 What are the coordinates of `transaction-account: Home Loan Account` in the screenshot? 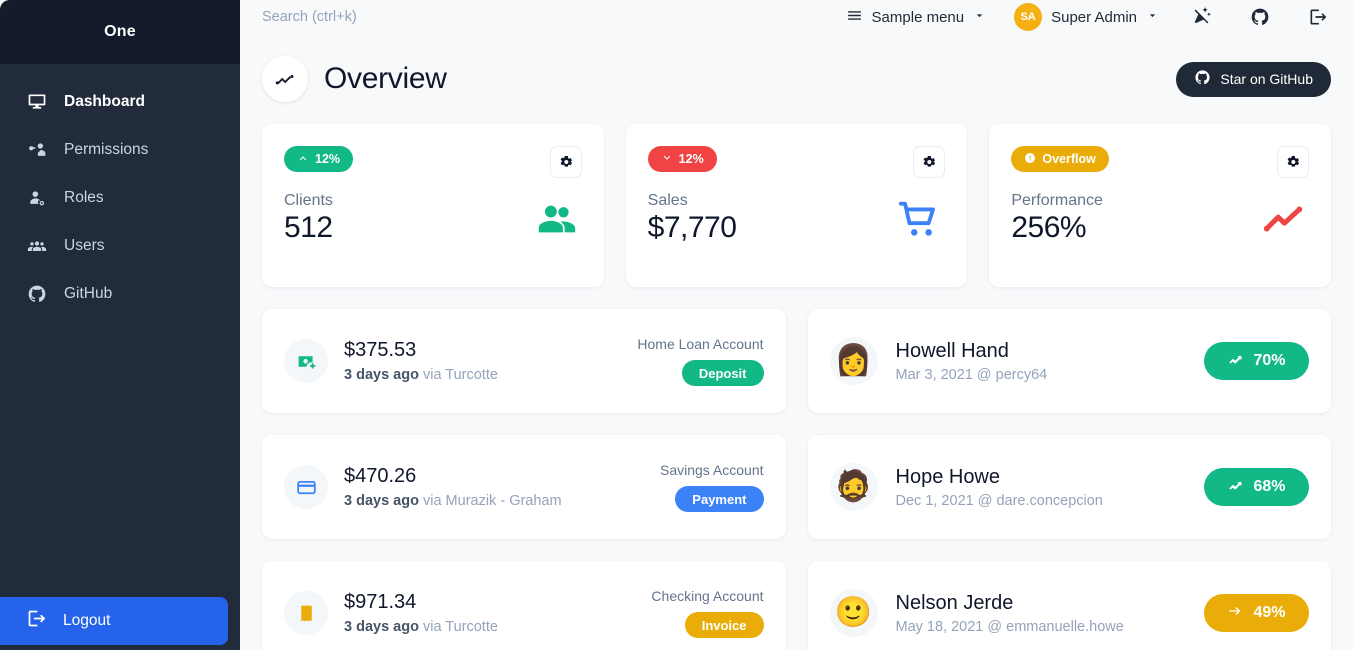 It's located at (700, 344).